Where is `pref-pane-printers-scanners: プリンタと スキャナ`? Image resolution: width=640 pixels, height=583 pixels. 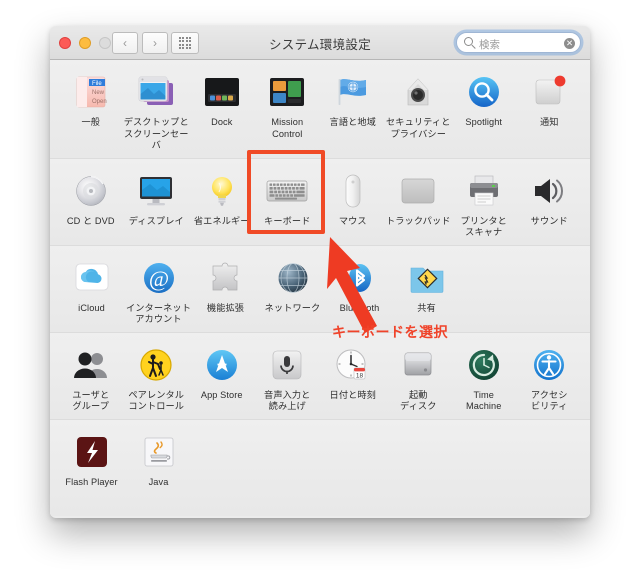 pref-pane-printers-scanners: プリンタと スキャナ is located at coordinates (484, 203).